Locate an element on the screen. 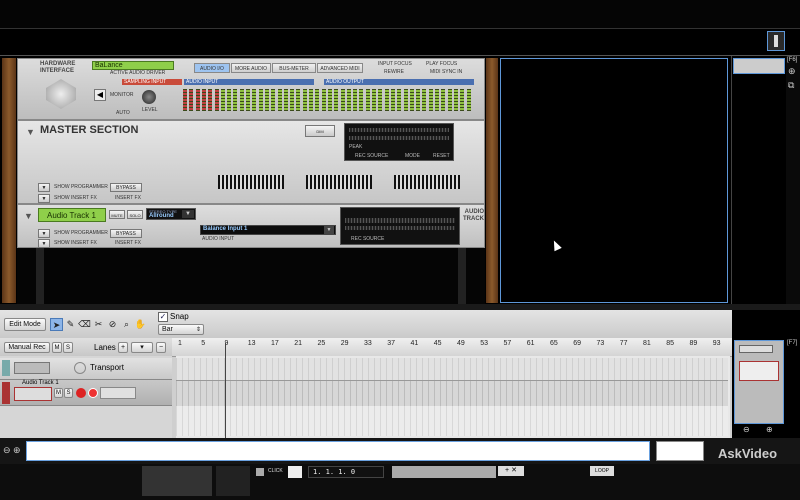 This screenshot has width=800, height=500. track-row-transport: Transport is located at coordinates (86, 369).